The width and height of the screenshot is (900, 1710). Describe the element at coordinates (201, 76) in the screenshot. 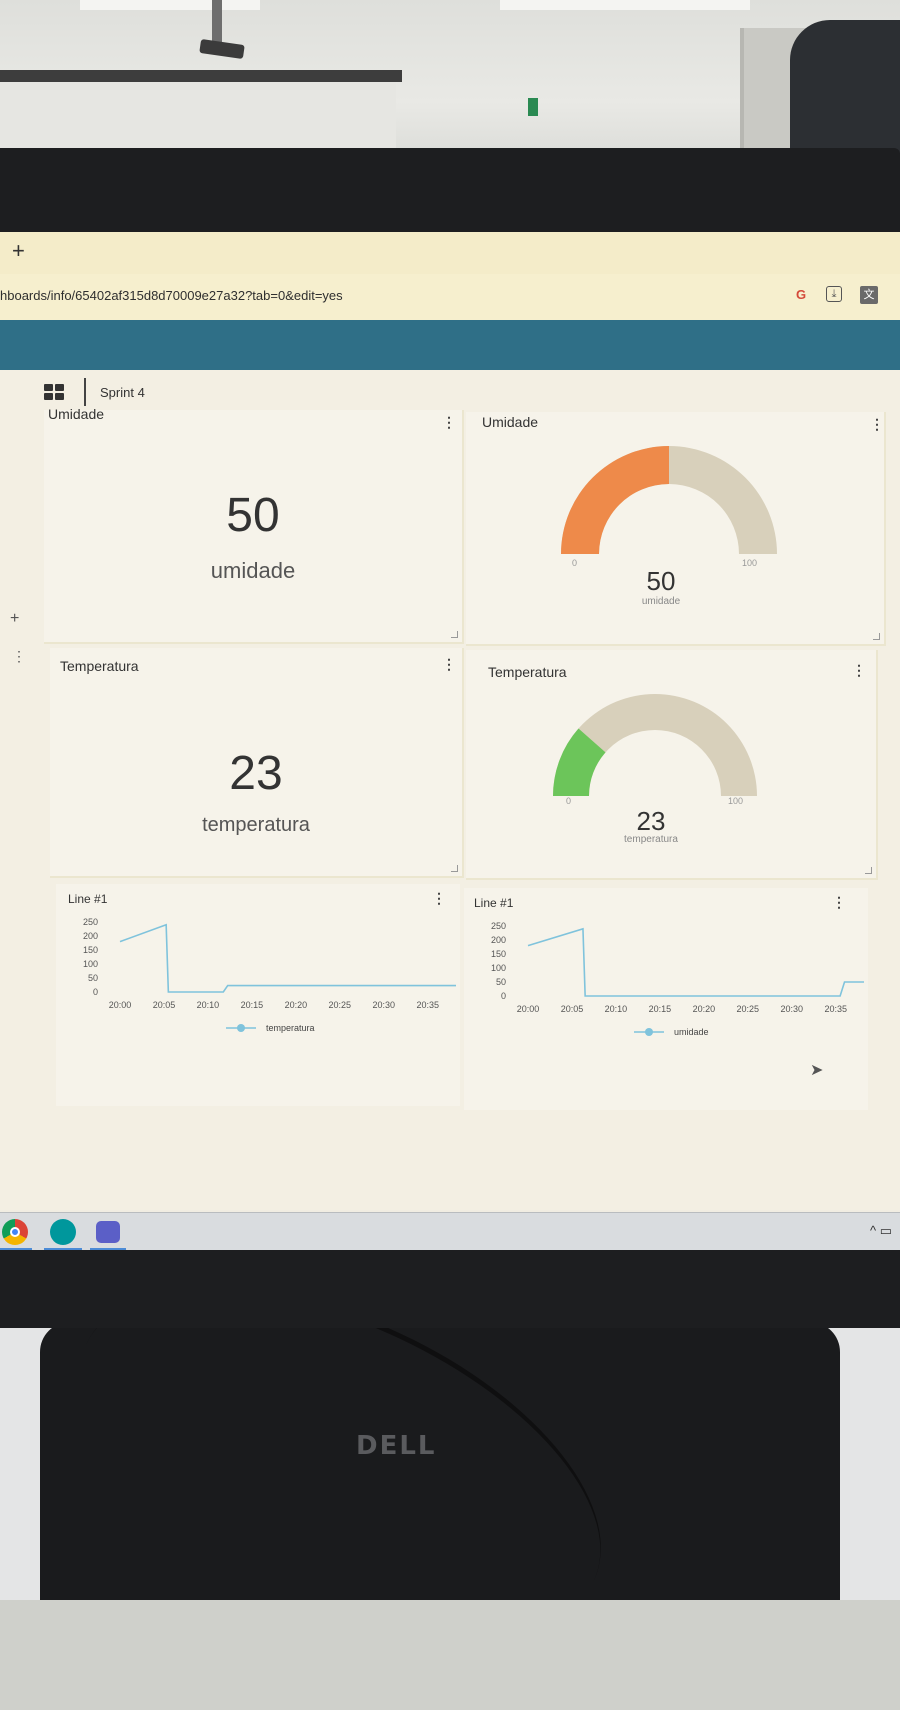

I see `projection-screen-frame` at that location.